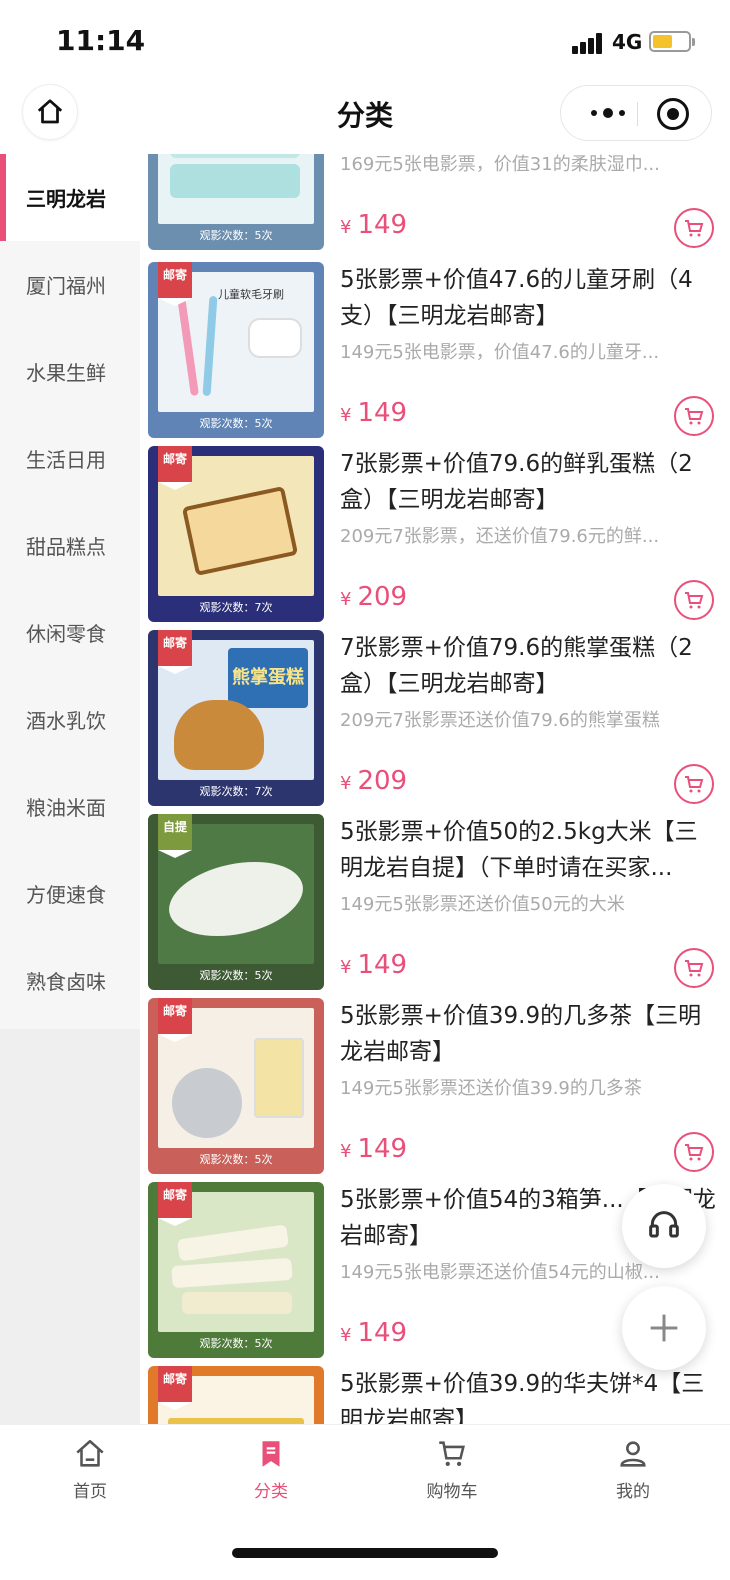  What do you see at coordinates (236, 718) in the screenshot?
I see `product-image: 熊掌蛋糕 邮寄 观影次数：7次` at bounding box center [236, 718].